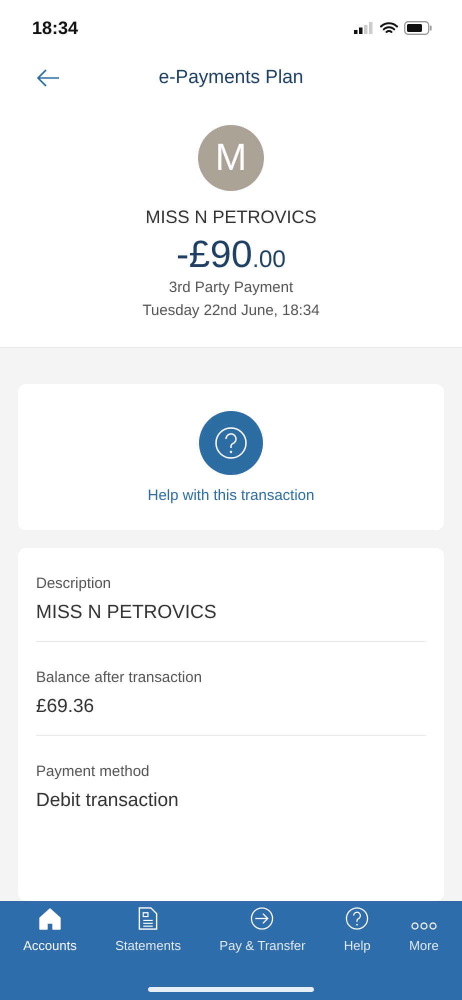 The height and width of the screenshot is (1000, 462). Describe the element at coordinates (231, 158) in the screenshot. I see `avatar: M` at that location.